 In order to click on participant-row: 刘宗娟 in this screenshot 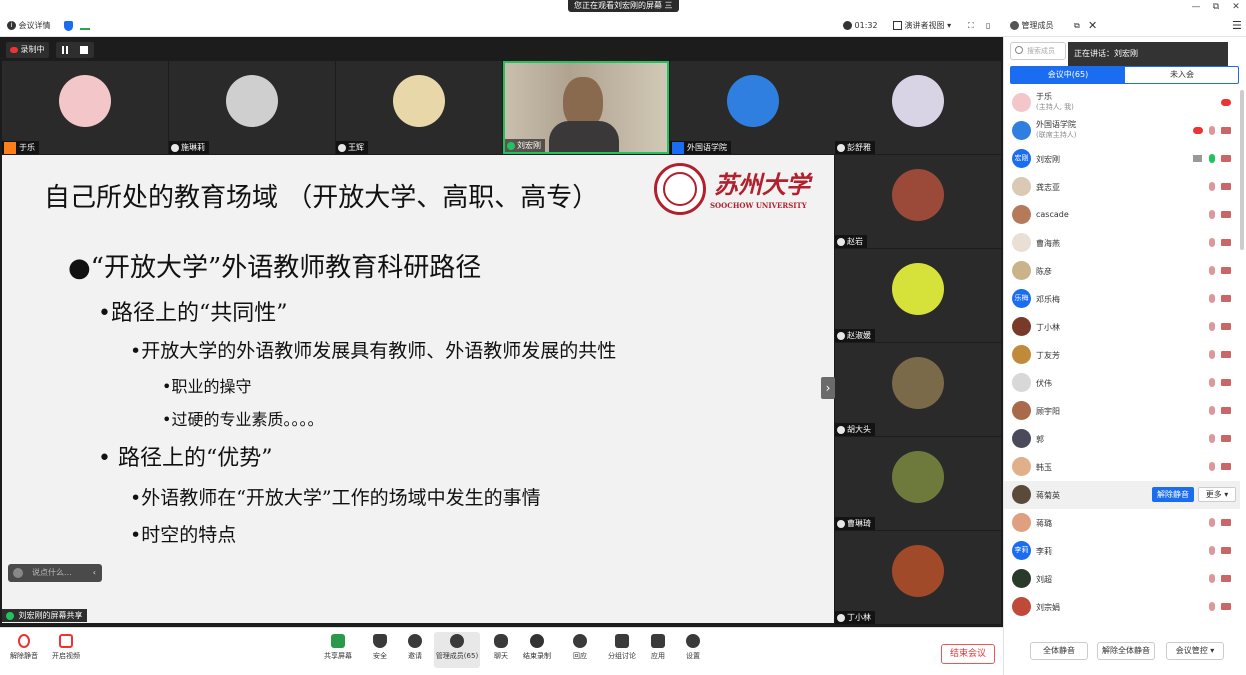, I will do `click(1122, 607)`.